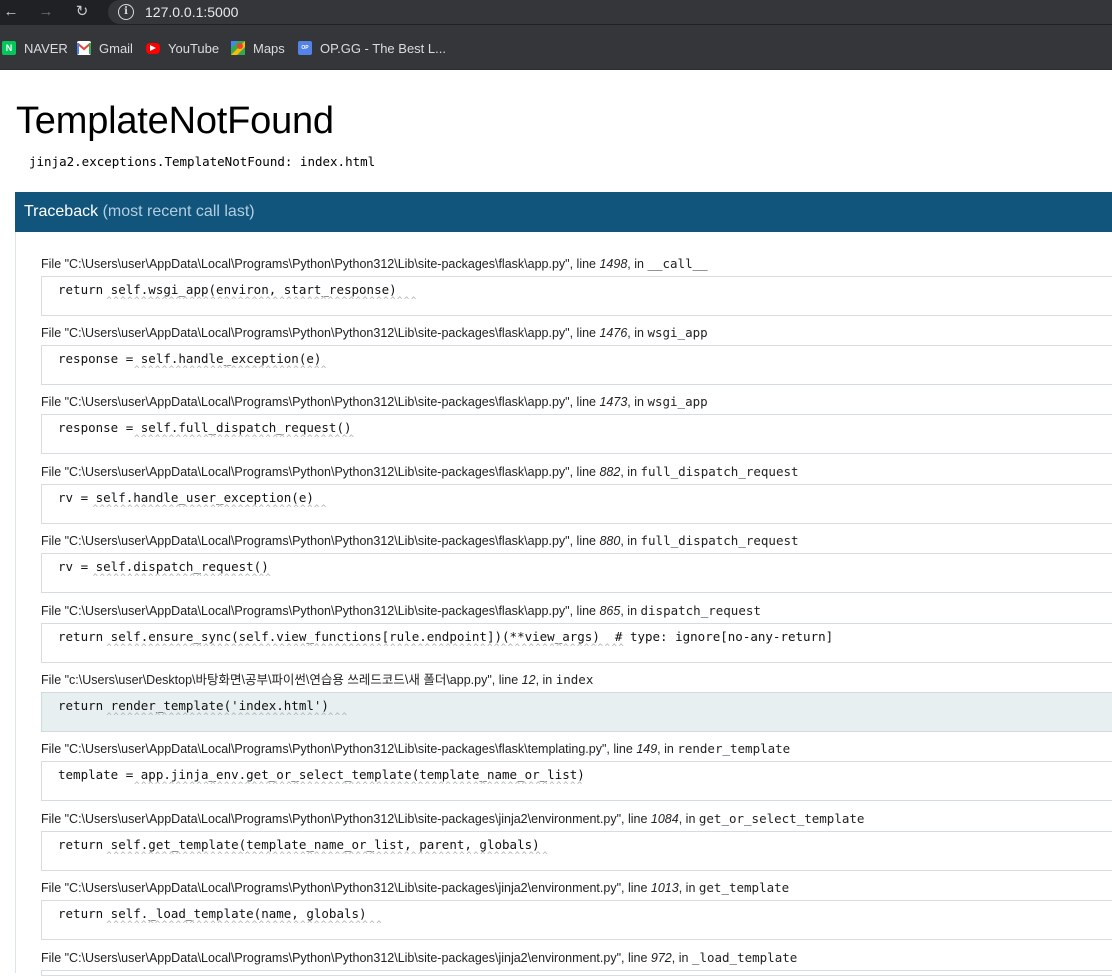  Describe the element at coordinates (269, 48) in the screenshot. I see `bookmark-label: Maps` at that location.